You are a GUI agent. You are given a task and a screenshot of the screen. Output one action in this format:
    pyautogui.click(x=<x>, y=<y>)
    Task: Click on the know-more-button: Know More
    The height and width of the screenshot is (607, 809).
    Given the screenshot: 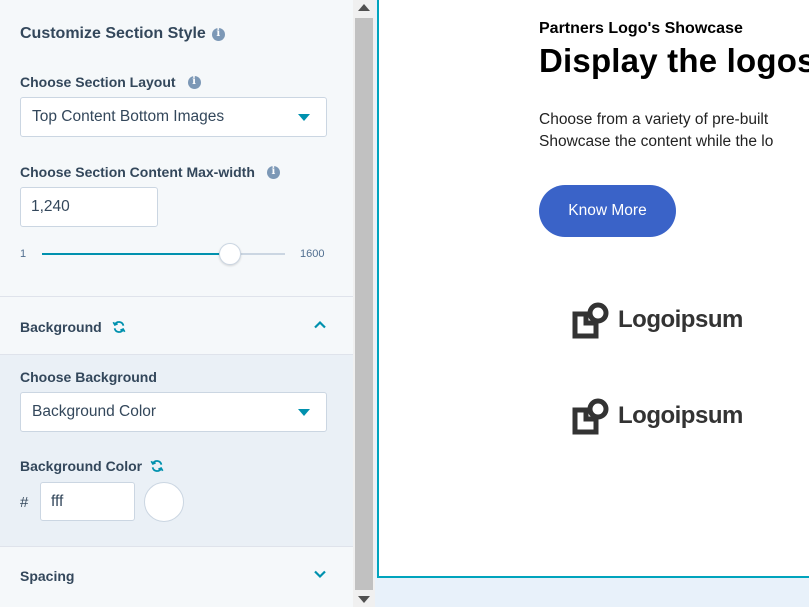 What is the action you would take?
    pyautogui.click(x=607, y=211)
    